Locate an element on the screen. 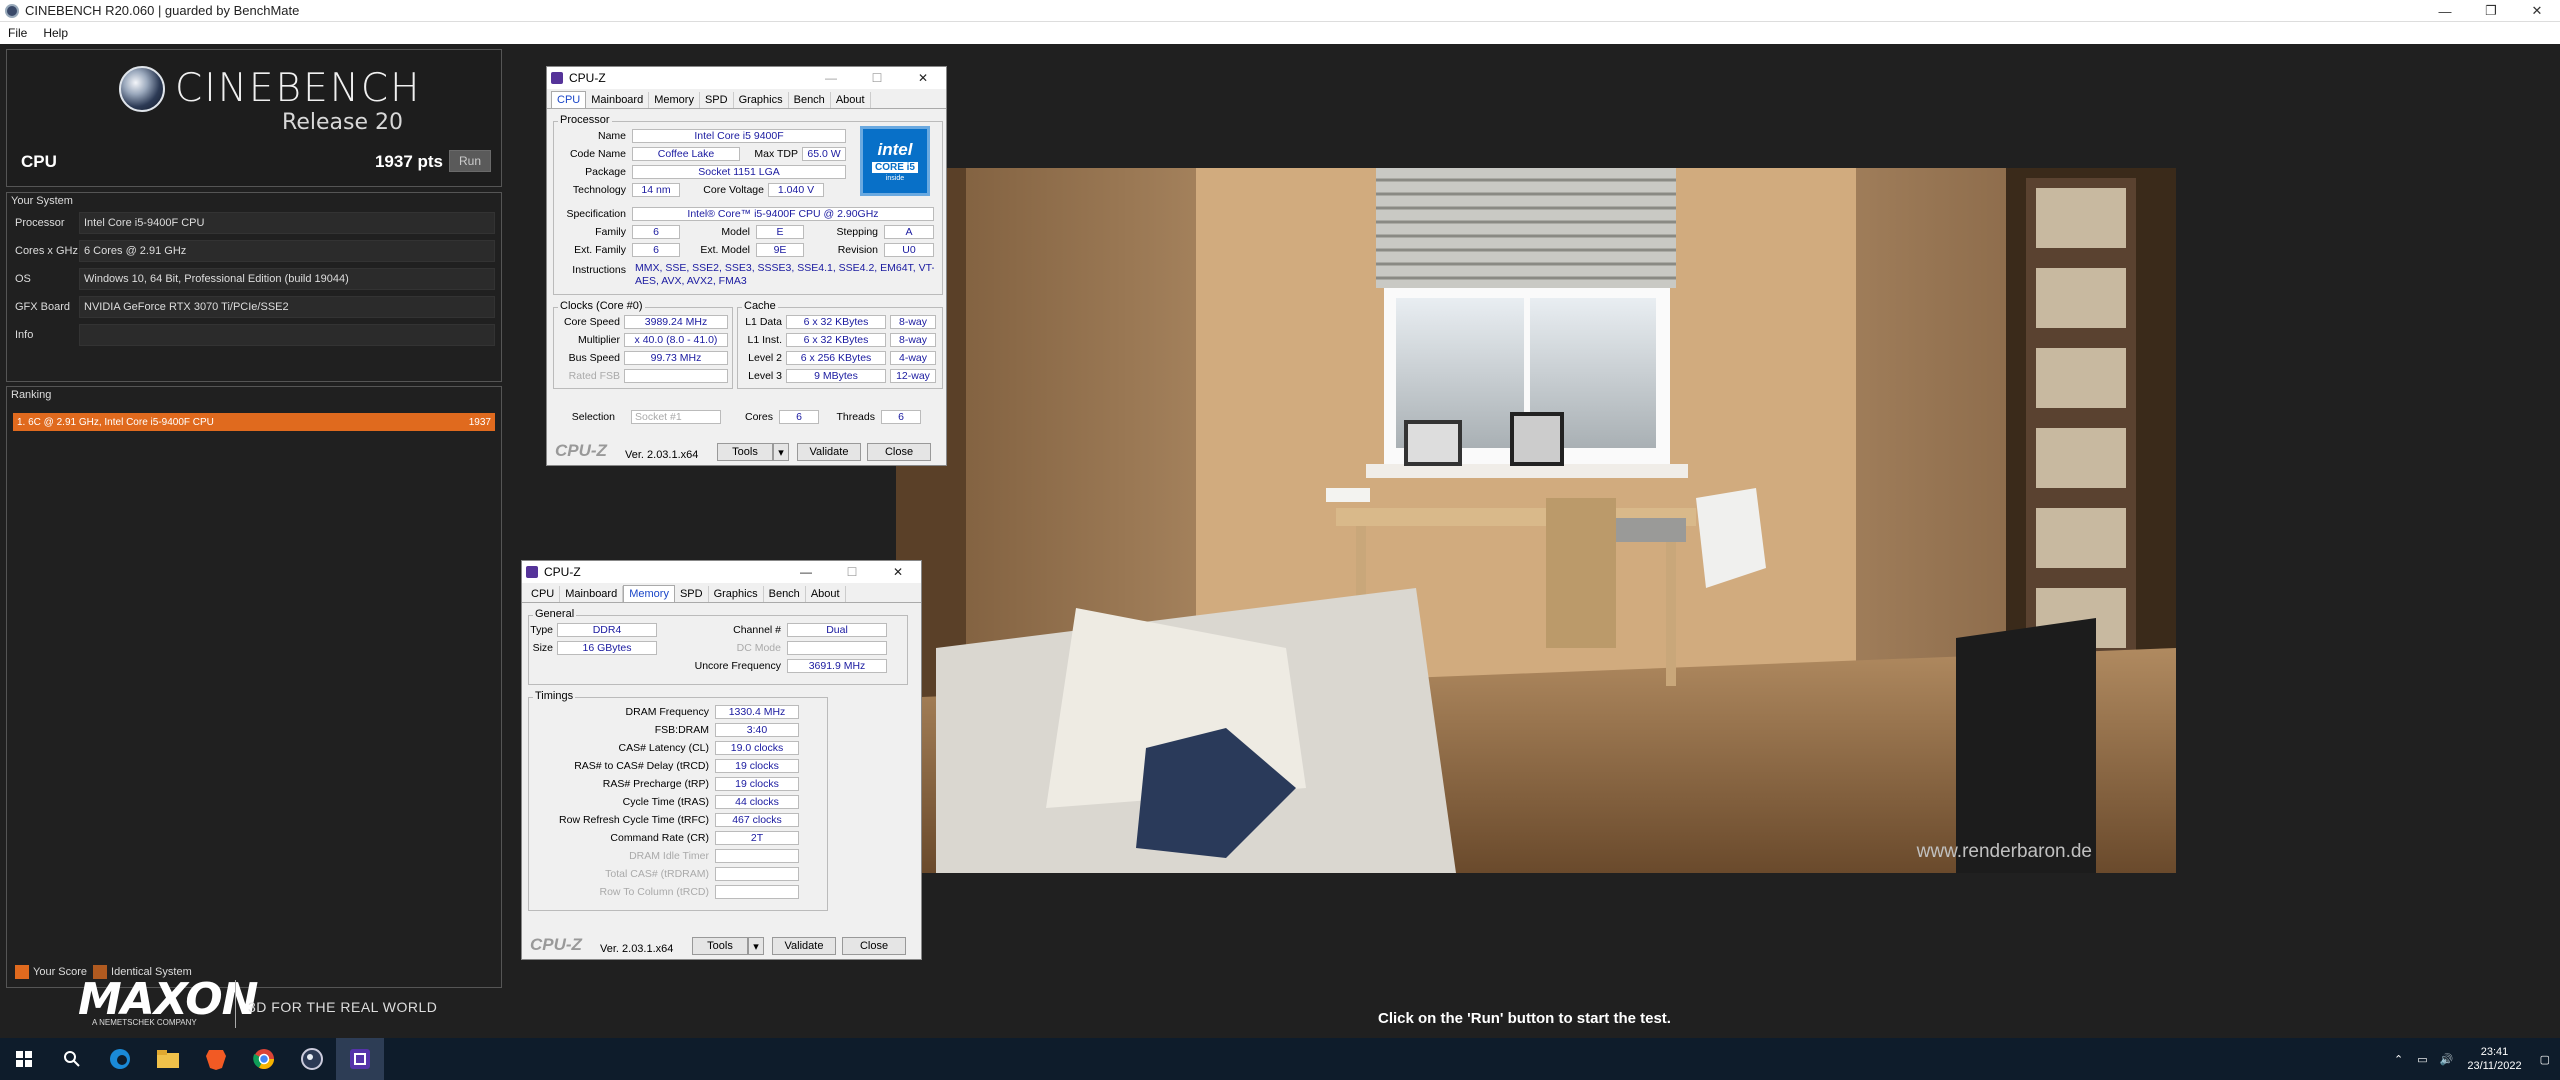 The image size is (2560, 1080). info-input is located at coordinates (287, 335).